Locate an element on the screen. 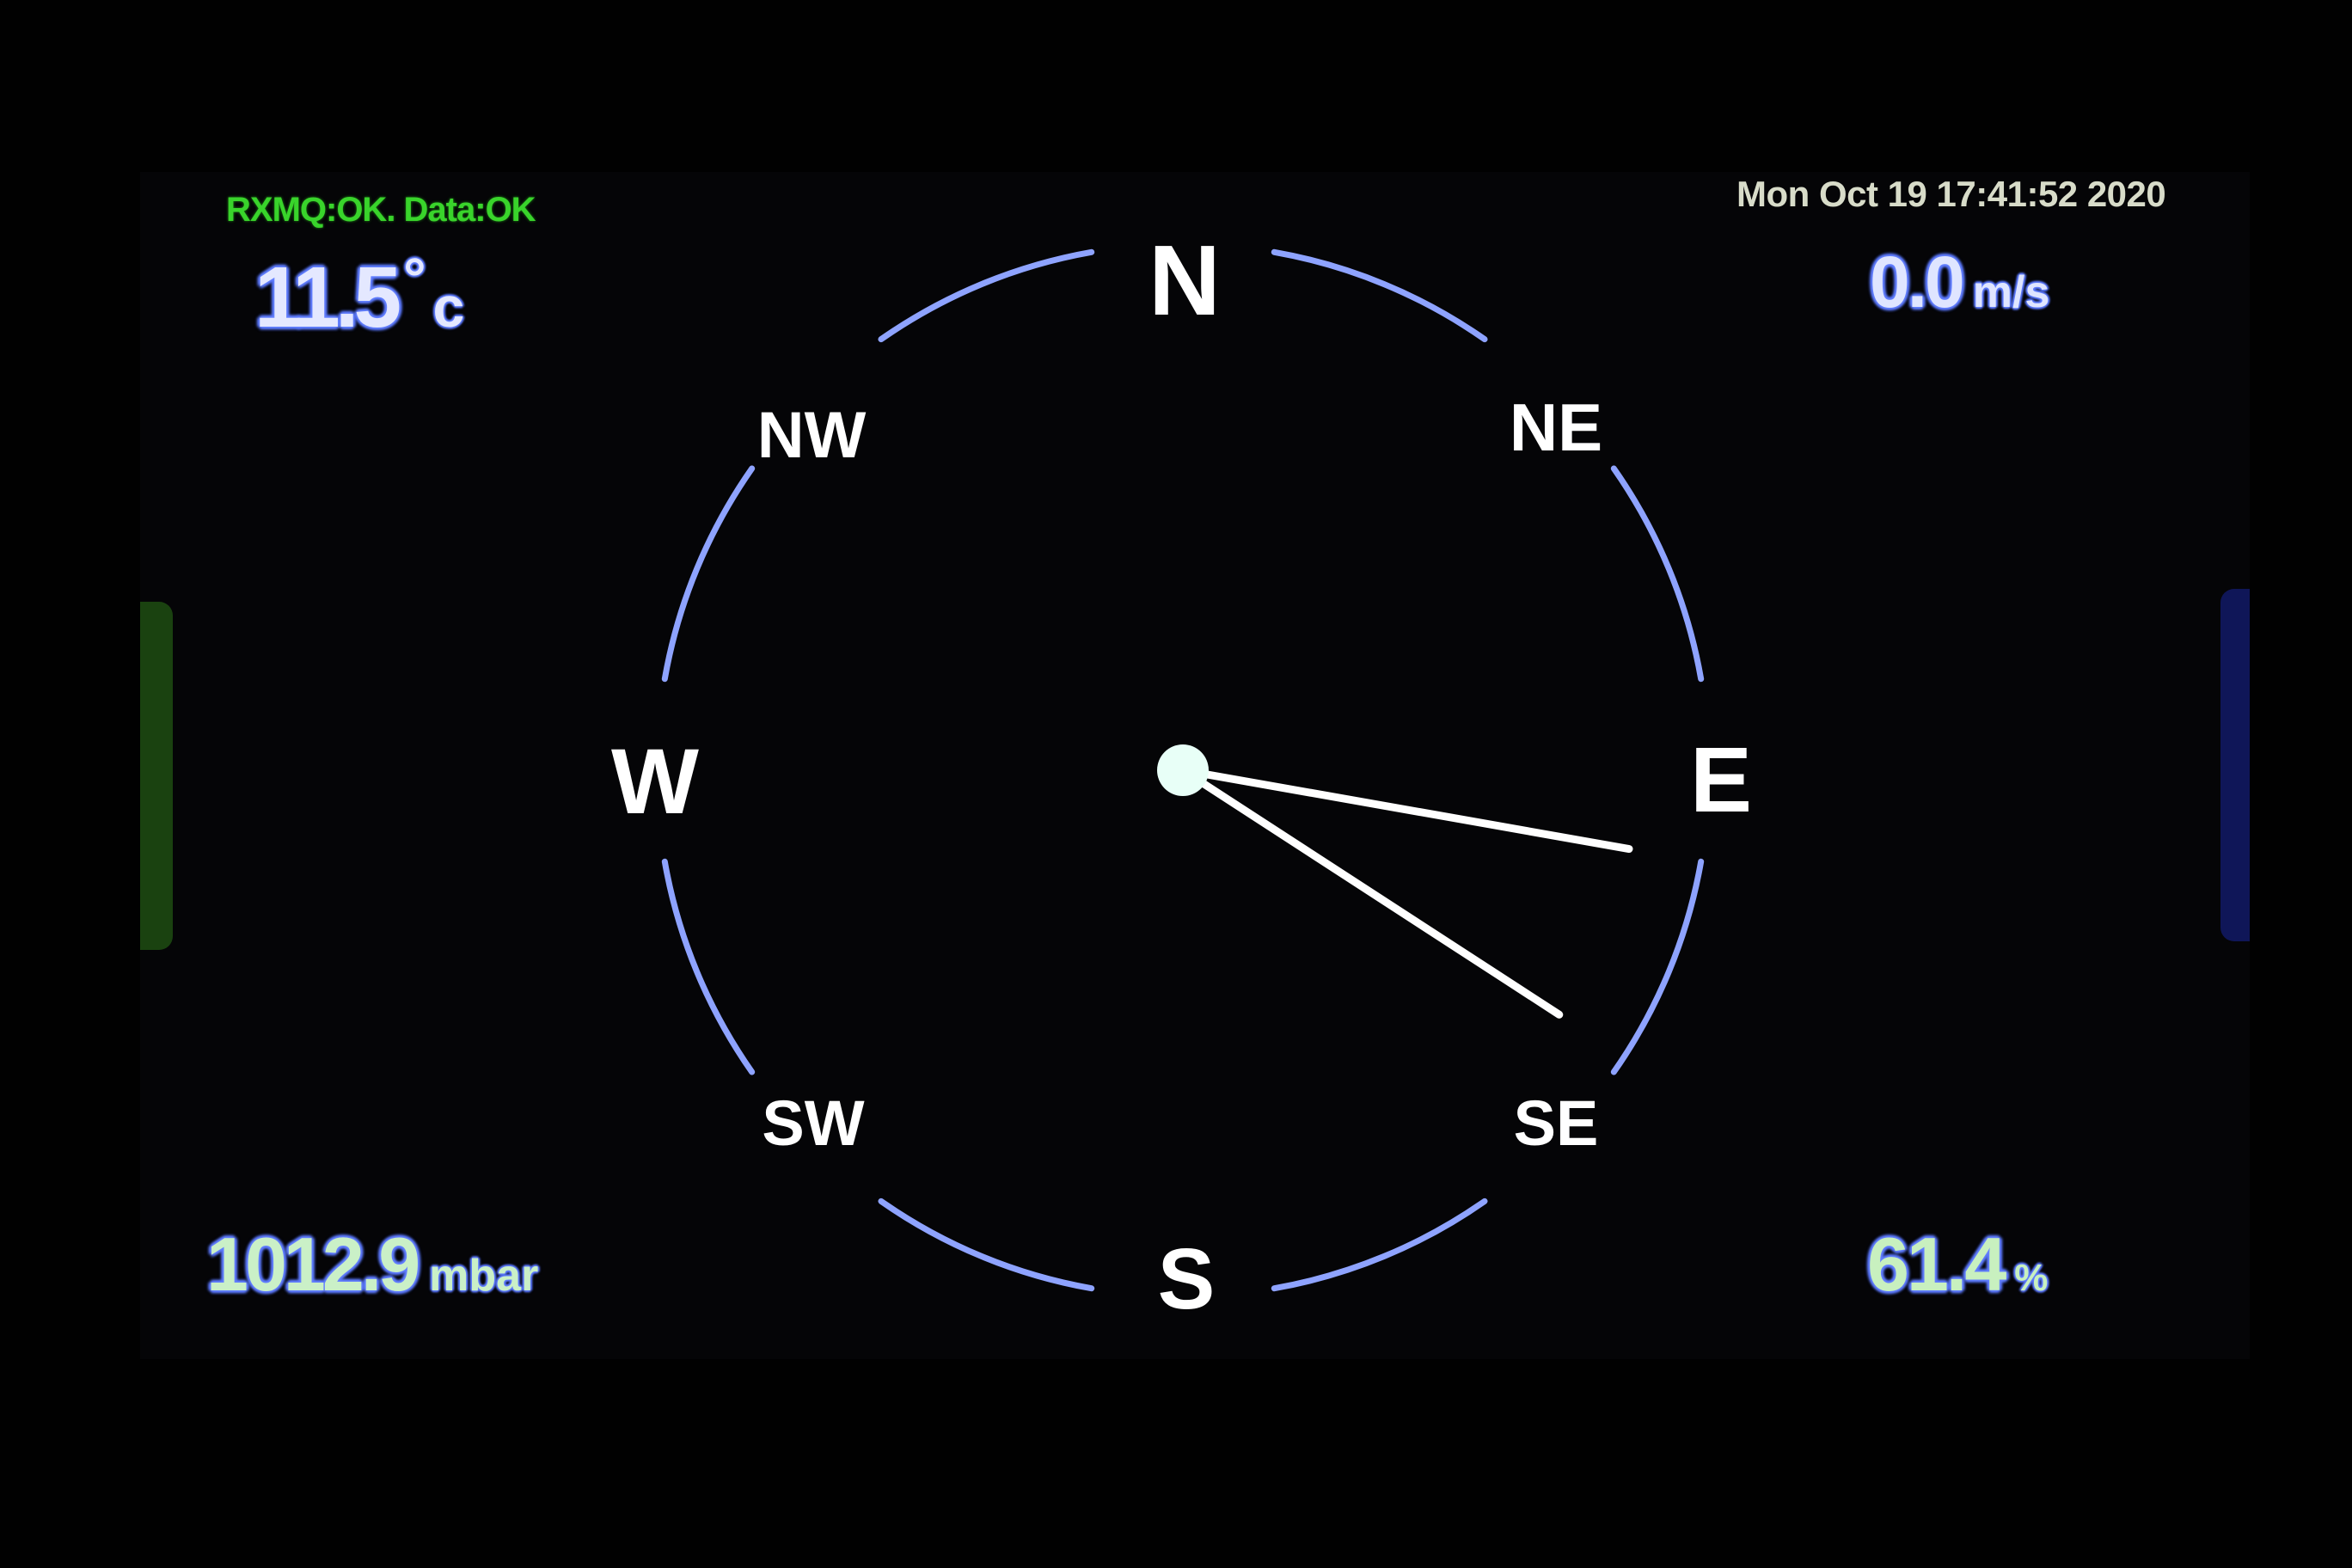 Image resolution: width=2352 pixels, height=1568 pixels. compass-label-nw: NW is located at coordinates (812, 435).